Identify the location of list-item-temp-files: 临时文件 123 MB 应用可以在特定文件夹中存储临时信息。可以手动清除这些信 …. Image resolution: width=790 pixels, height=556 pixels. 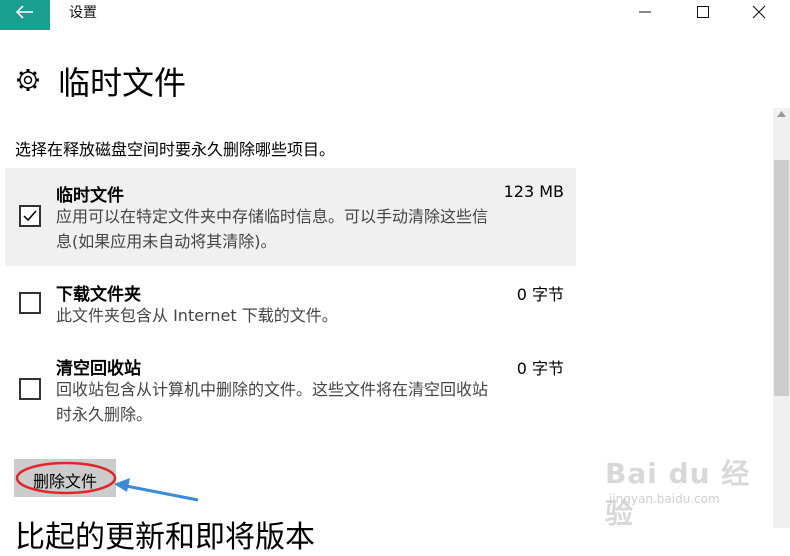
(290, 217).